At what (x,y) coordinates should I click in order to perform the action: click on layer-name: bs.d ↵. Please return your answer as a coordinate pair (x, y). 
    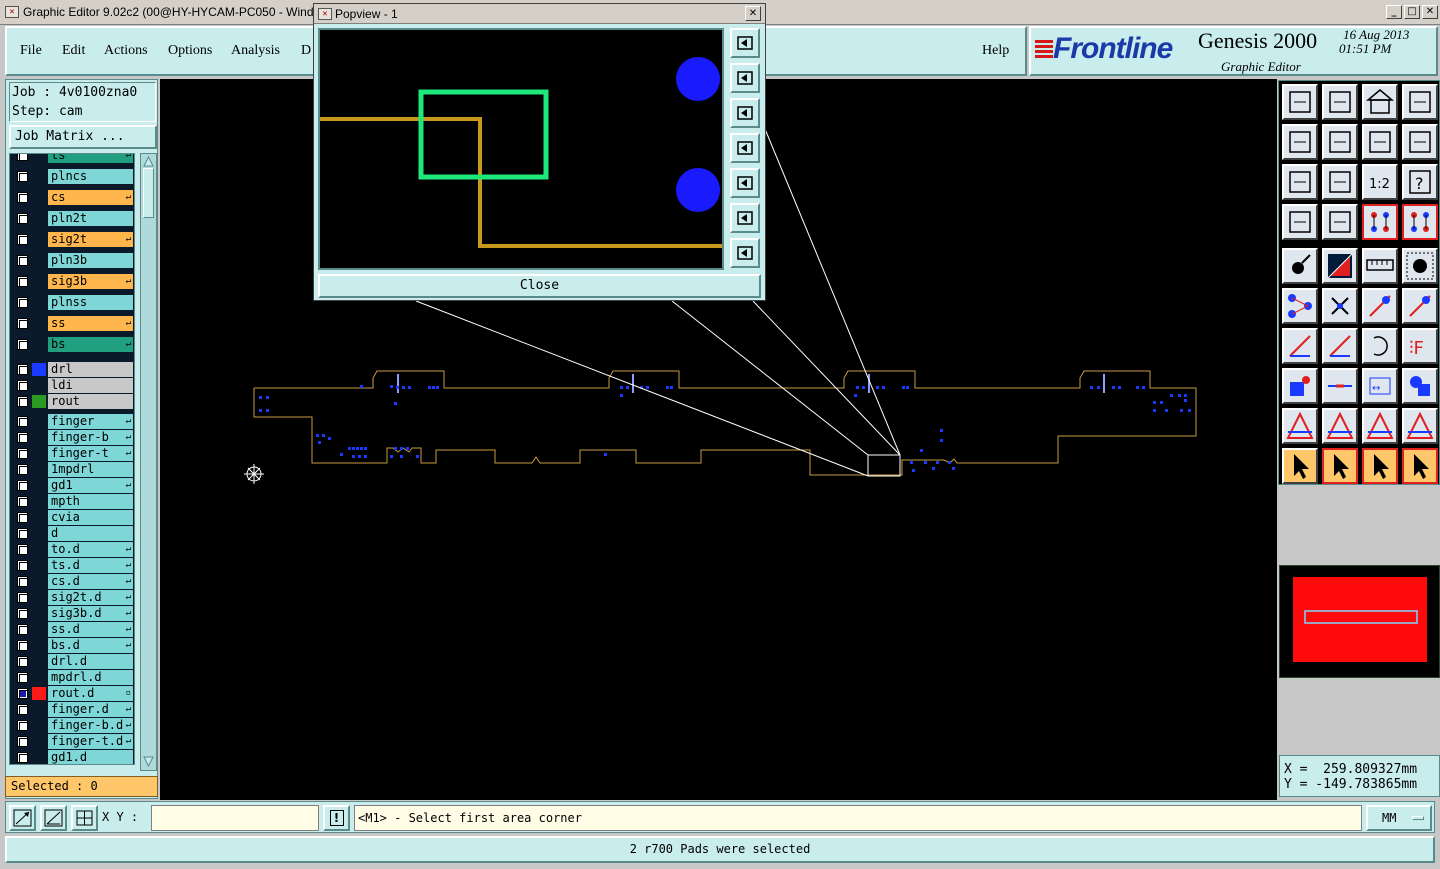
    Looking at the image, I should click on (90, 645).